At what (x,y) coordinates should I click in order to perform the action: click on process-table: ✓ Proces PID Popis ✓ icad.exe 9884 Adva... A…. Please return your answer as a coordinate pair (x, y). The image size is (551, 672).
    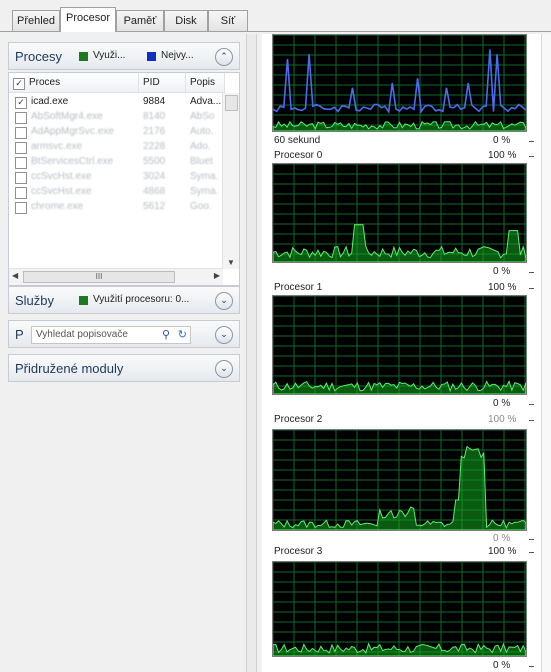
    Looking at the image, I should click on (124, 179).